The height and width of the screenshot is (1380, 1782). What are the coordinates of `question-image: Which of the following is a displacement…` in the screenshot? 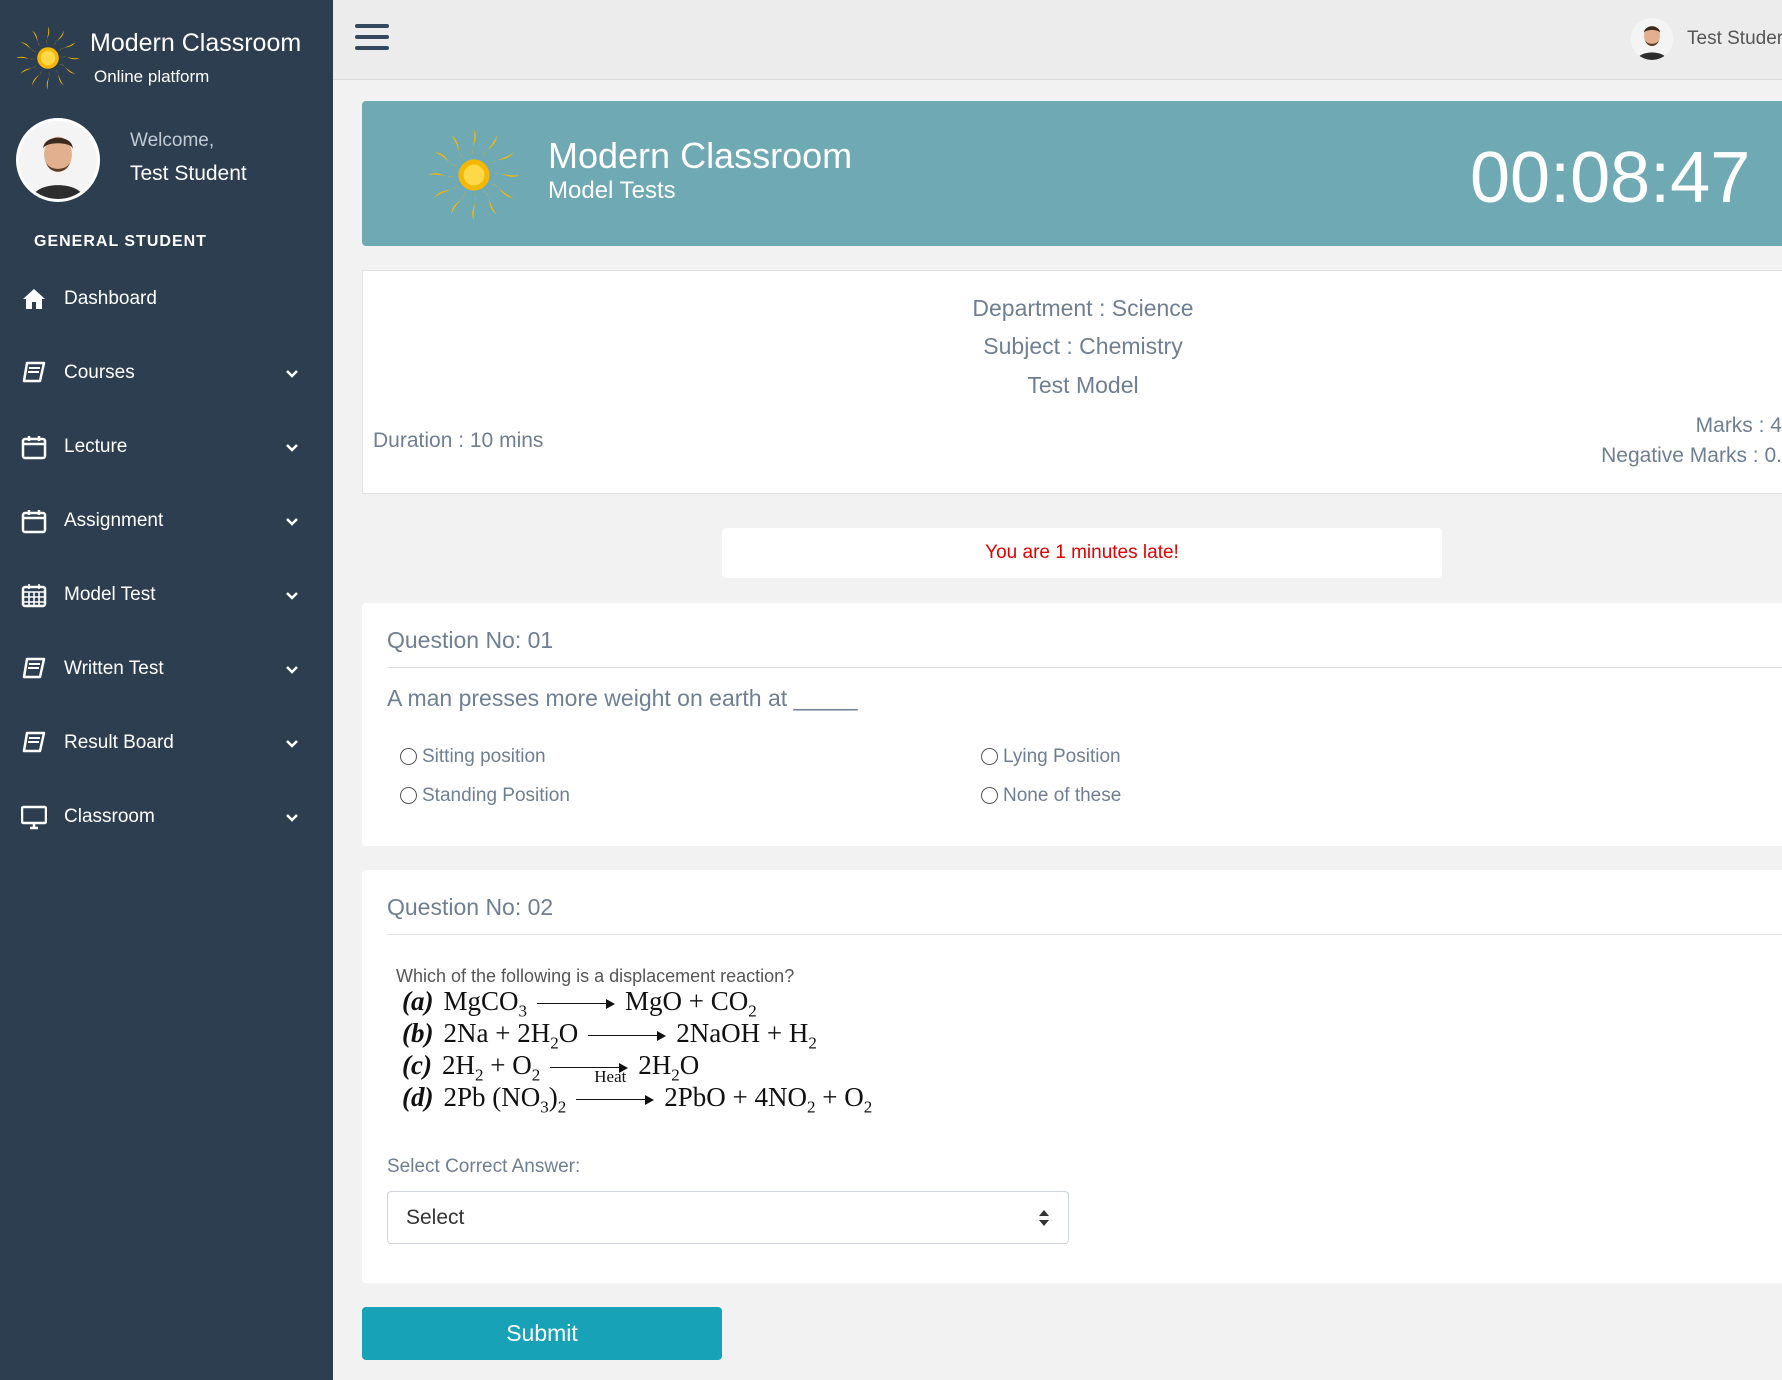 It's located at (676, 1046).